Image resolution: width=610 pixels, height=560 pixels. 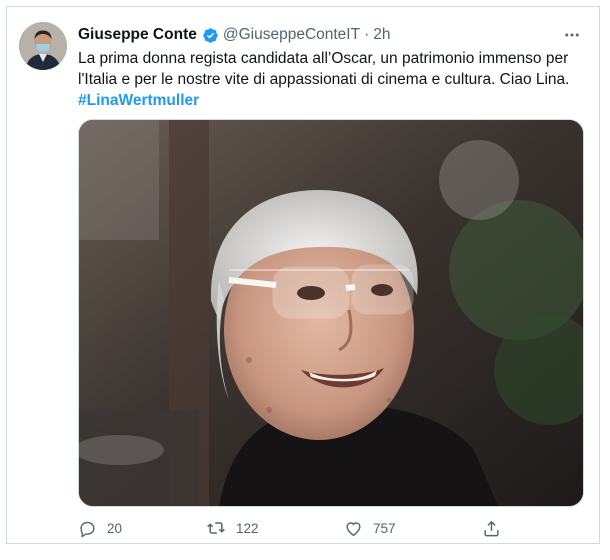 What do you see at coordinates (137, 35) in the screenshot?
I see `author-name: Giuseppe Conte` at bounding box center [137, 35].